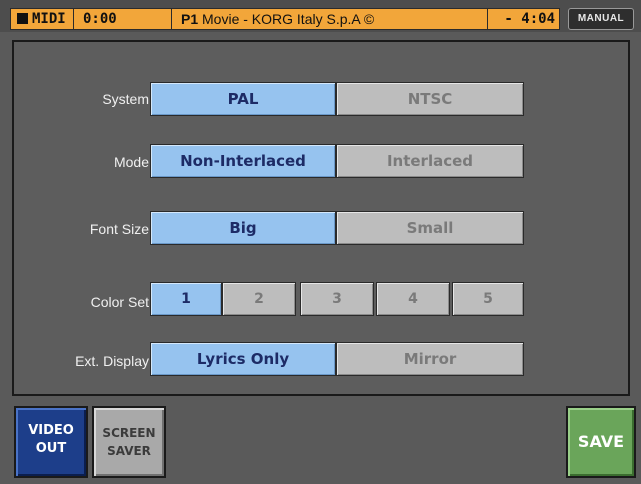  I want to click on song-name: Movie - KORG Italy S.p.A ©, so click(288, 19).